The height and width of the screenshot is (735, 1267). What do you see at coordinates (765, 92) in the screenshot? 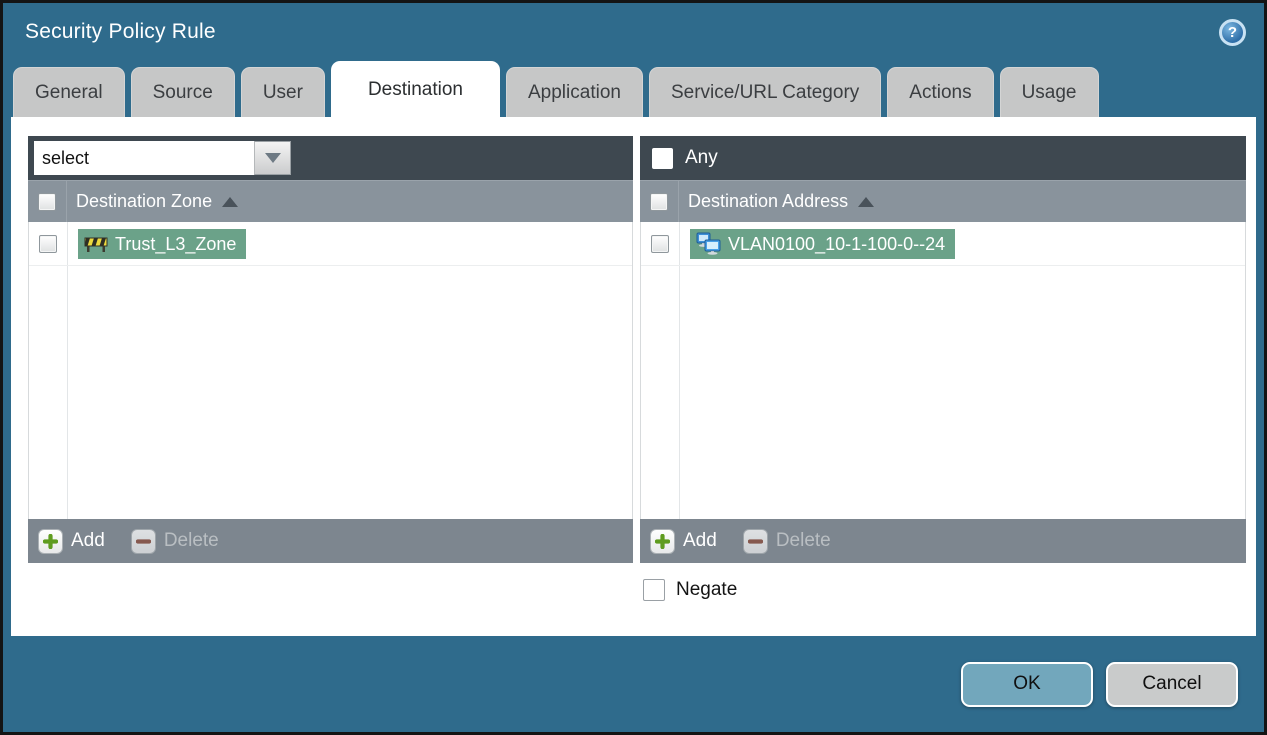
I see `tab-service-url-category: Service/URL Category` at bounding box center [765, 92].